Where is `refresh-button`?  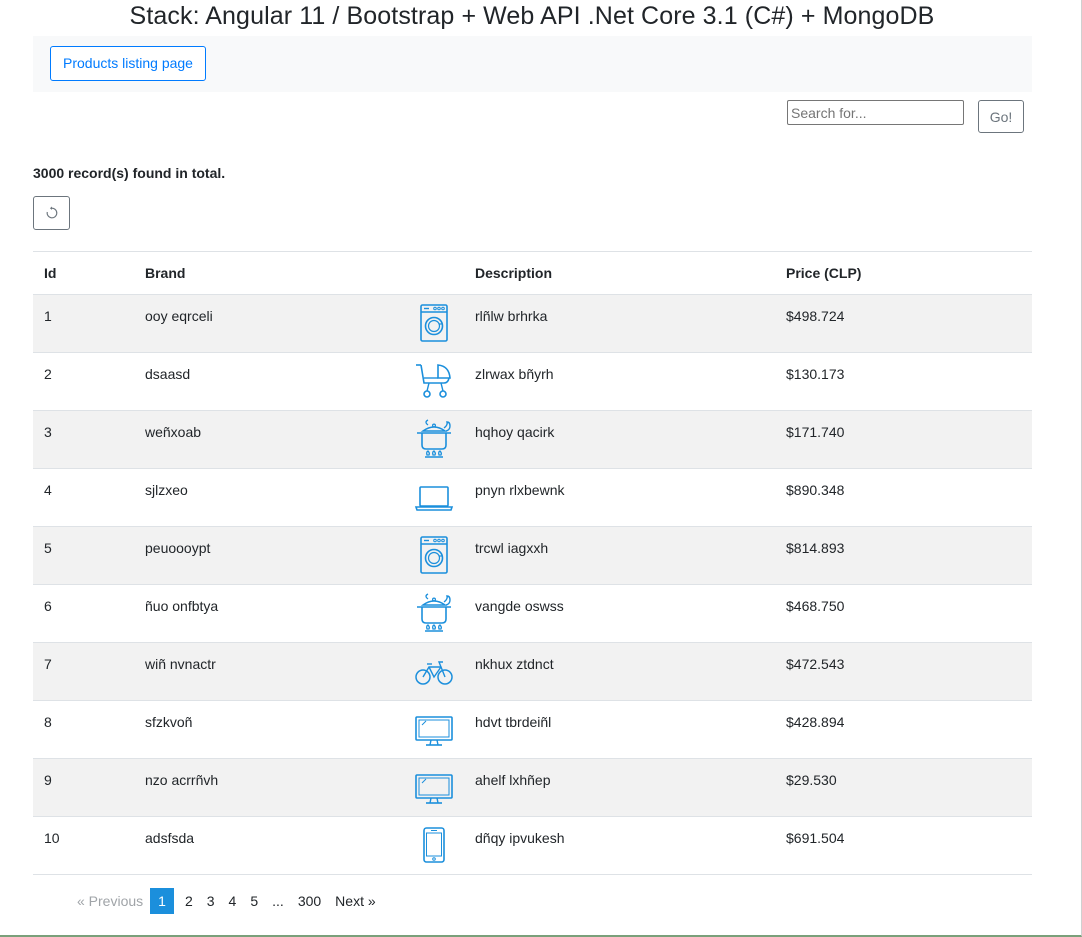 refresh-button is located at coordinates (51, 213).